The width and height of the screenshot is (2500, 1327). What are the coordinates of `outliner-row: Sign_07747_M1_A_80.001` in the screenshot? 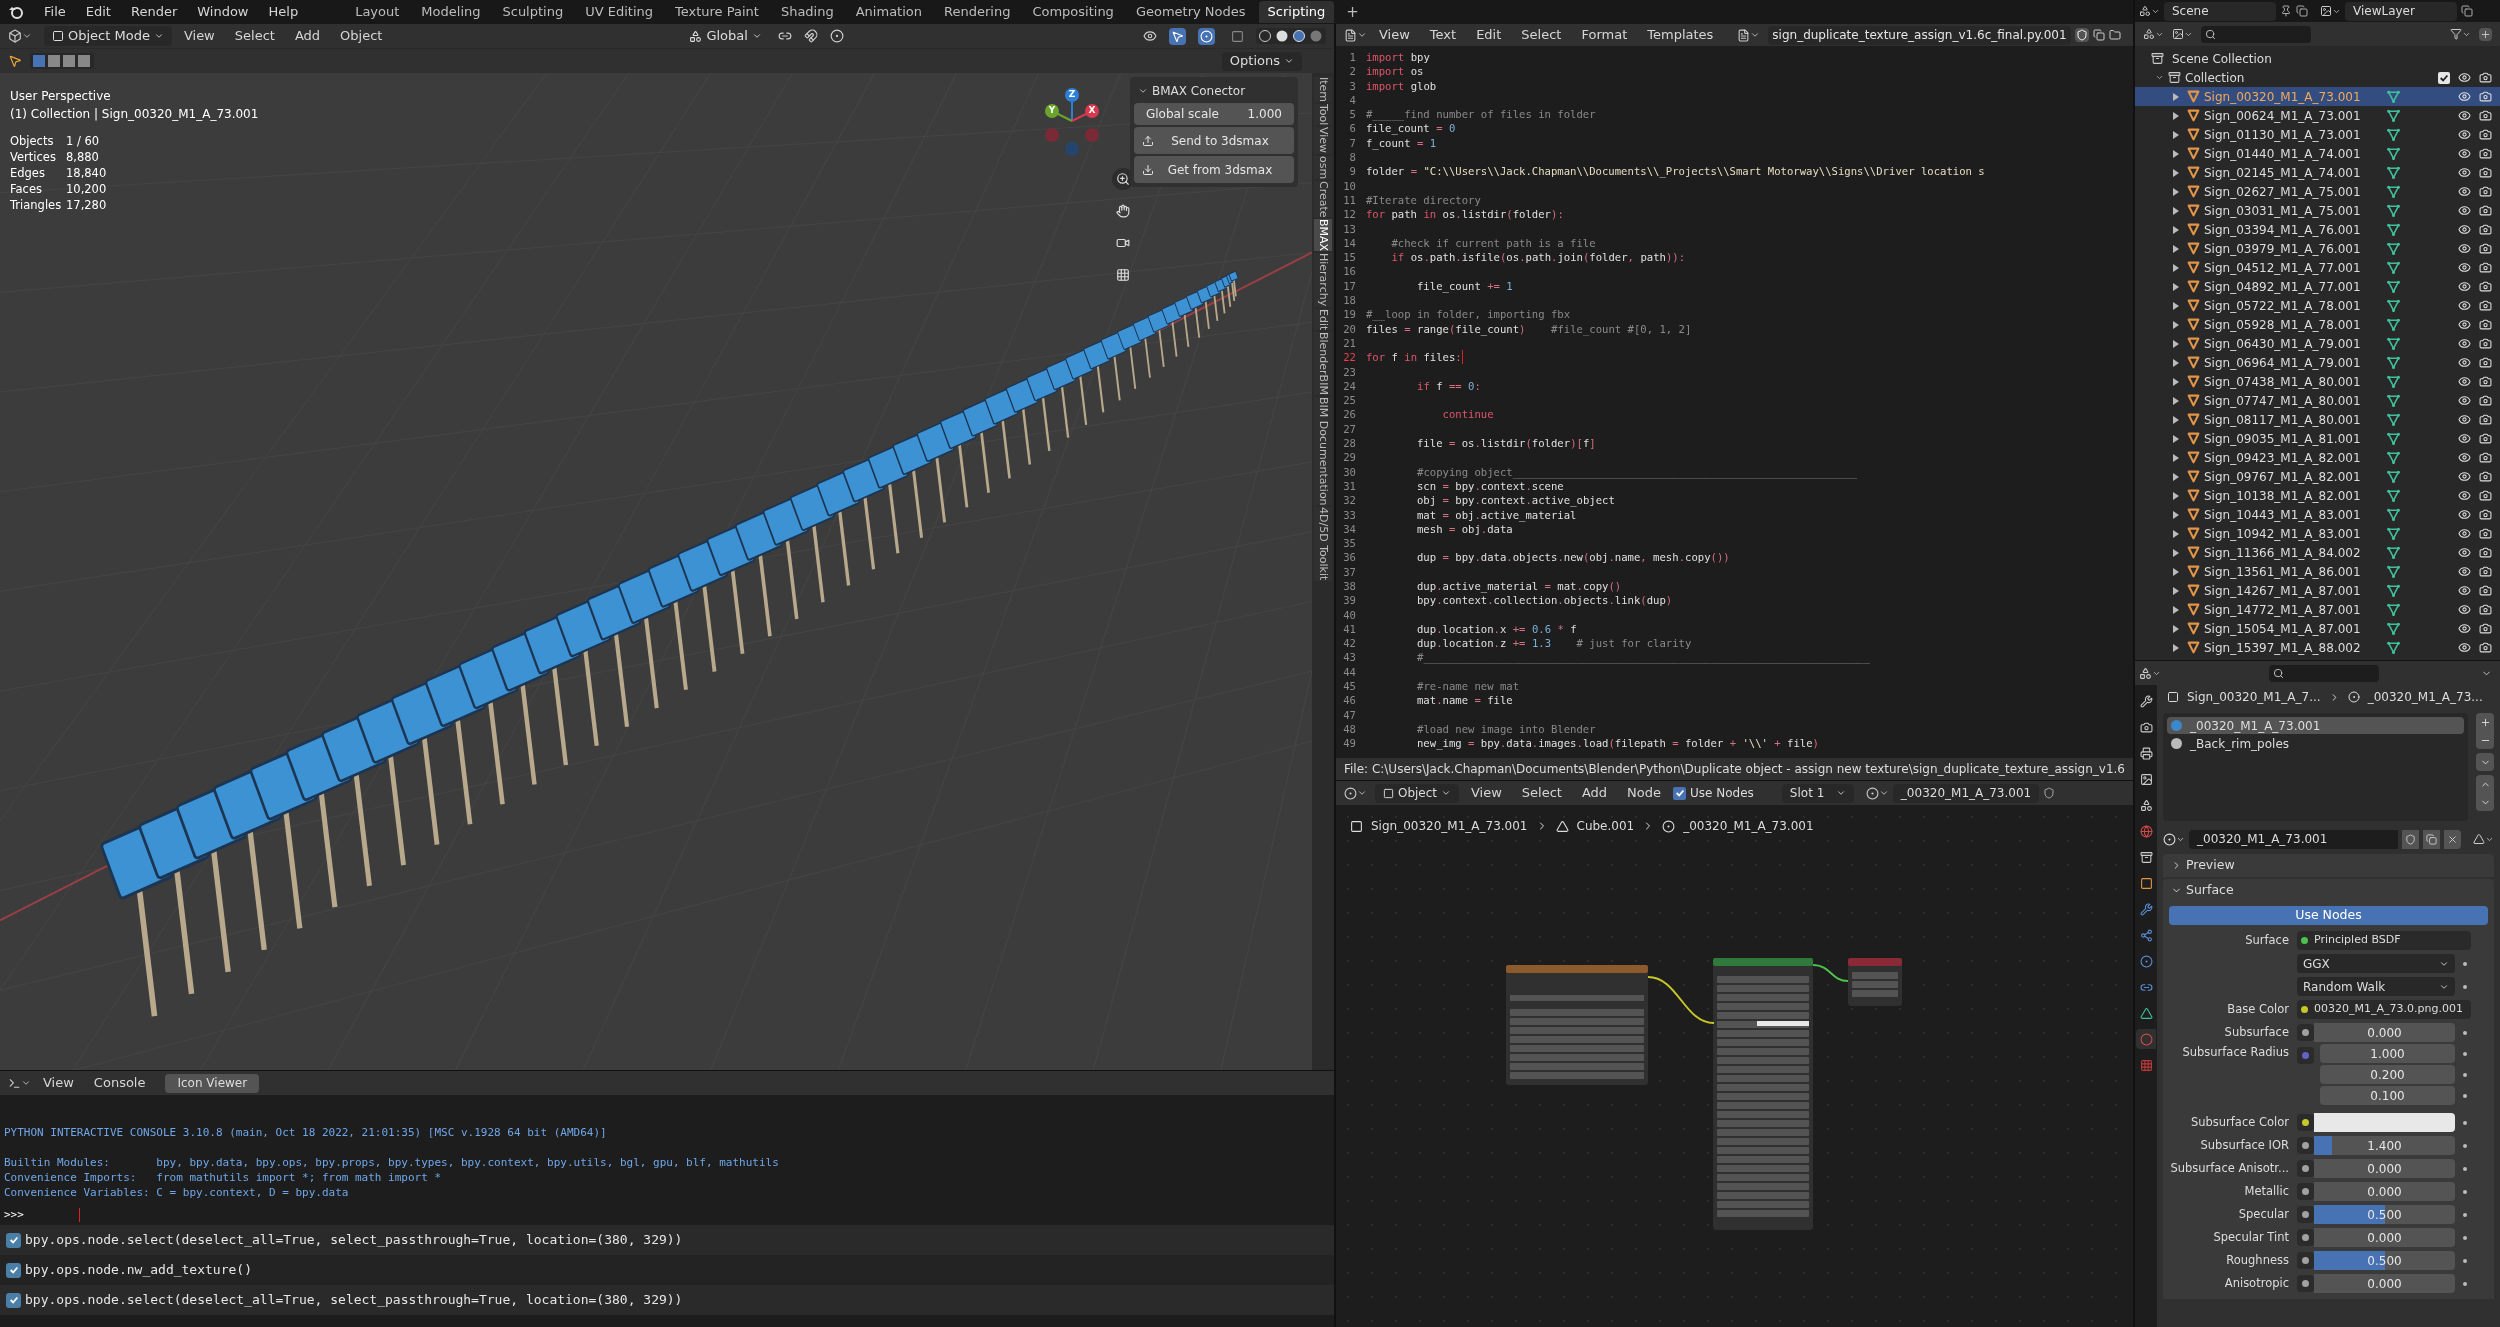 It's located at (2317, 400).